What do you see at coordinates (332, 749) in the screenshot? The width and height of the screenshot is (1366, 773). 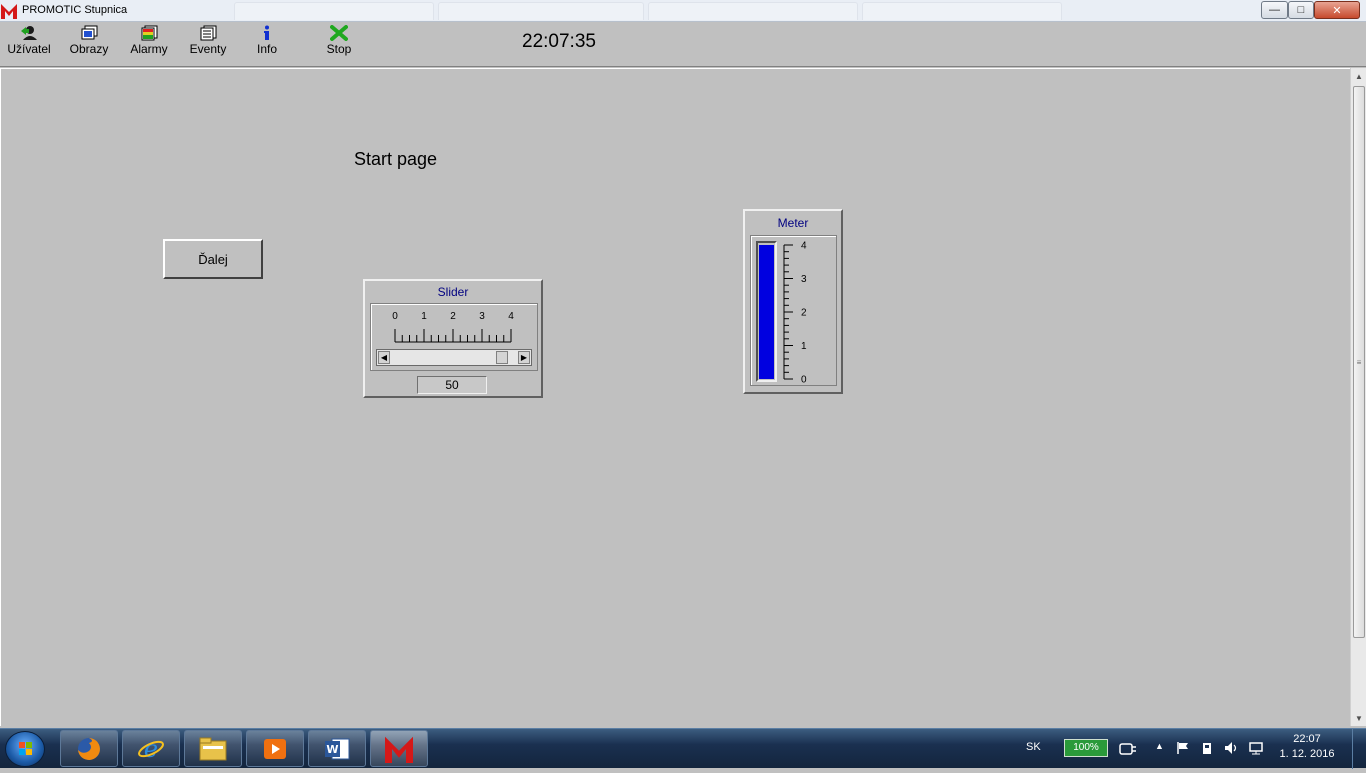 I see `svg-text: W` at bounding box center [332, 749].